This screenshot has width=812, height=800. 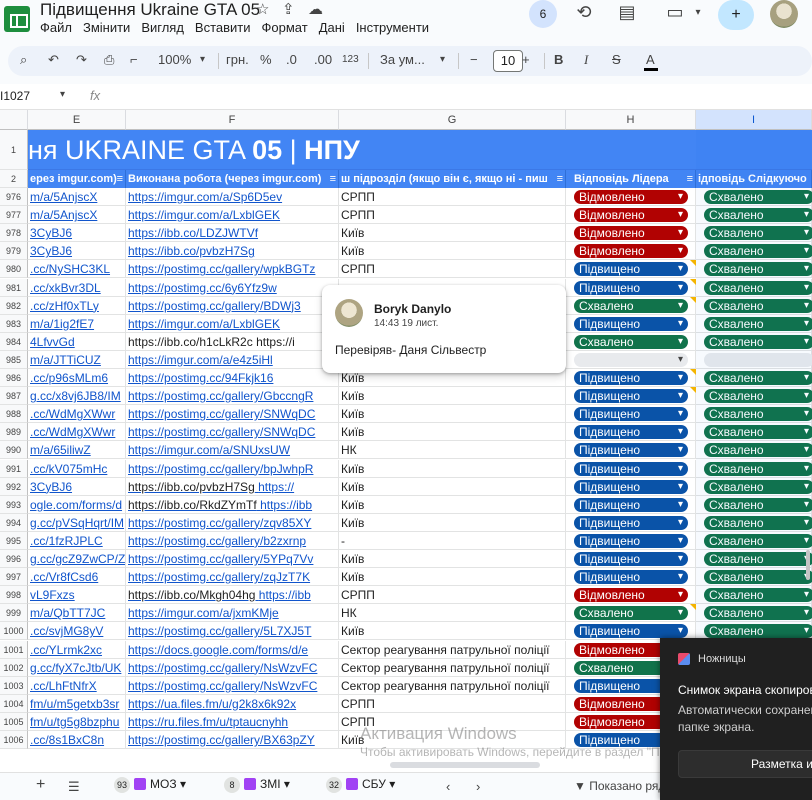 I want to click on cell-e: .cc/1fzRJPLC, so click(x=77, y=540).